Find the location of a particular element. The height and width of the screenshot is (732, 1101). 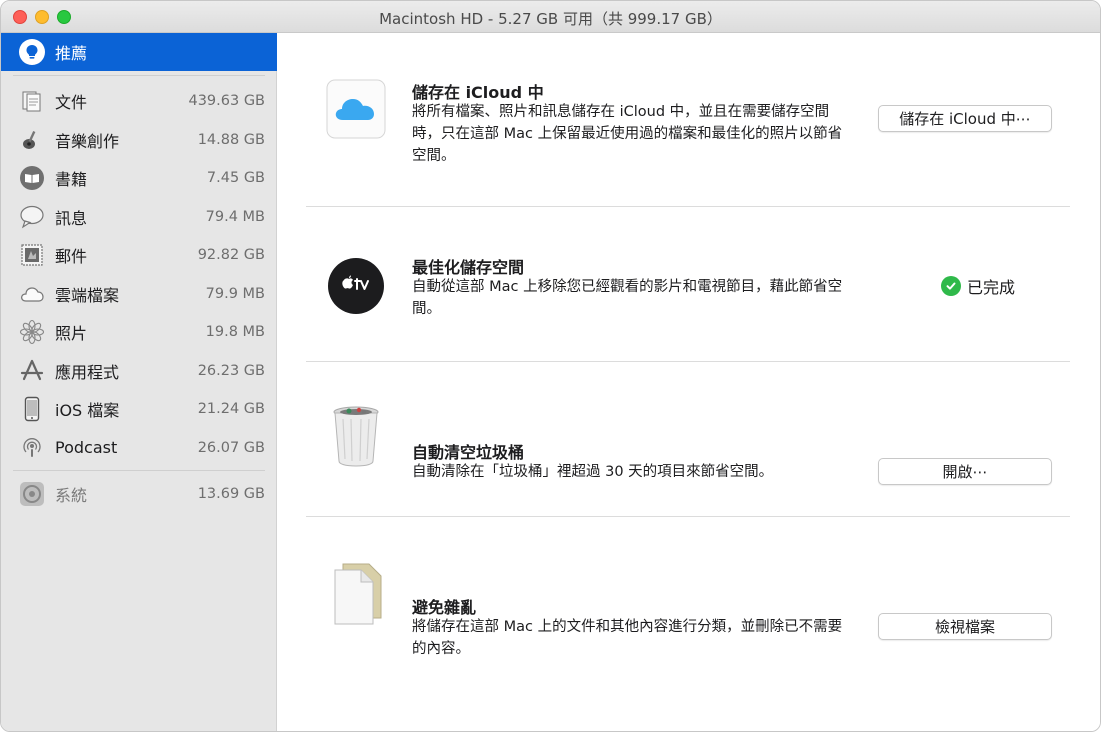

sidebar-item-music-creation: 音樂創作 14.88 GB is located at coordinates (139, 140).